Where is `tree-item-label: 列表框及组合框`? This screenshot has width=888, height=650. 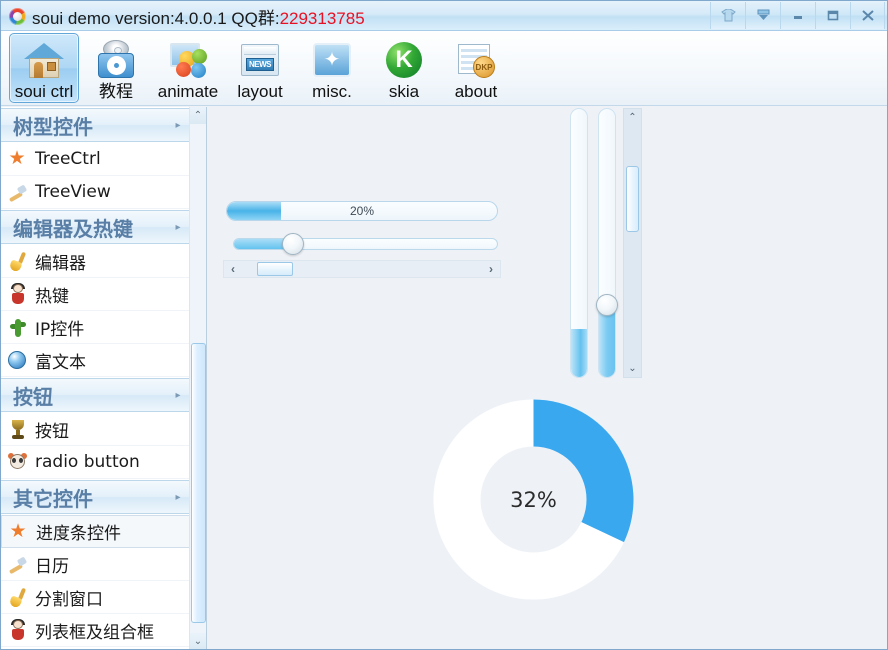 tree-item-label: 列表框及组合框 is located at coordinates (94, 632).